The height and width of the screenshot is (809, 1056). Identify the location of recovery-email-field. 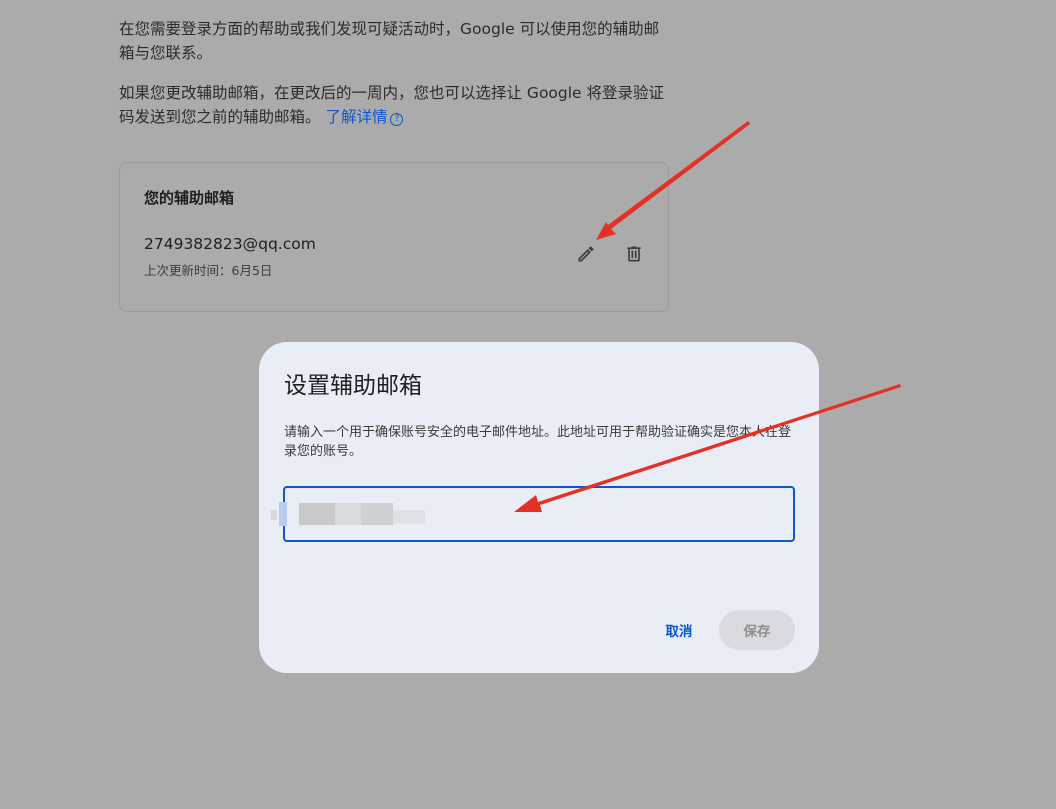
(533, 514).